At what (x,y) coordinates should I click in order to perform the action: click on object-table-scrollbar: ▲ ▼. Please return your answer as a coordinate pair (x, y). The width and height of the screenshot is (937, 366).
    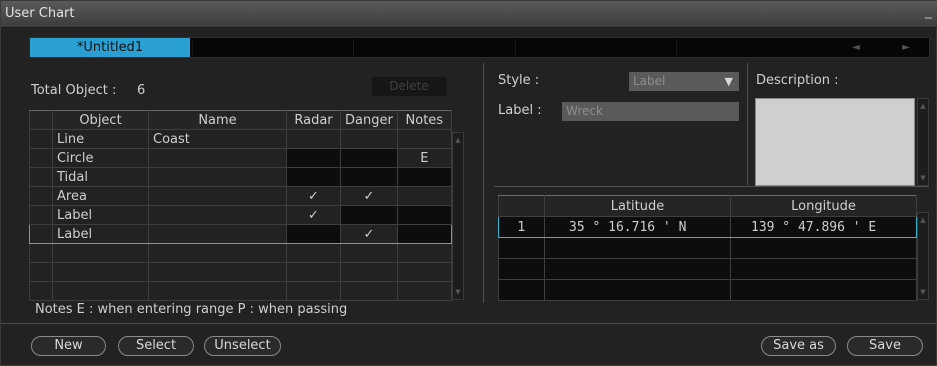
    Looking at the image, I should click on (458, 216).